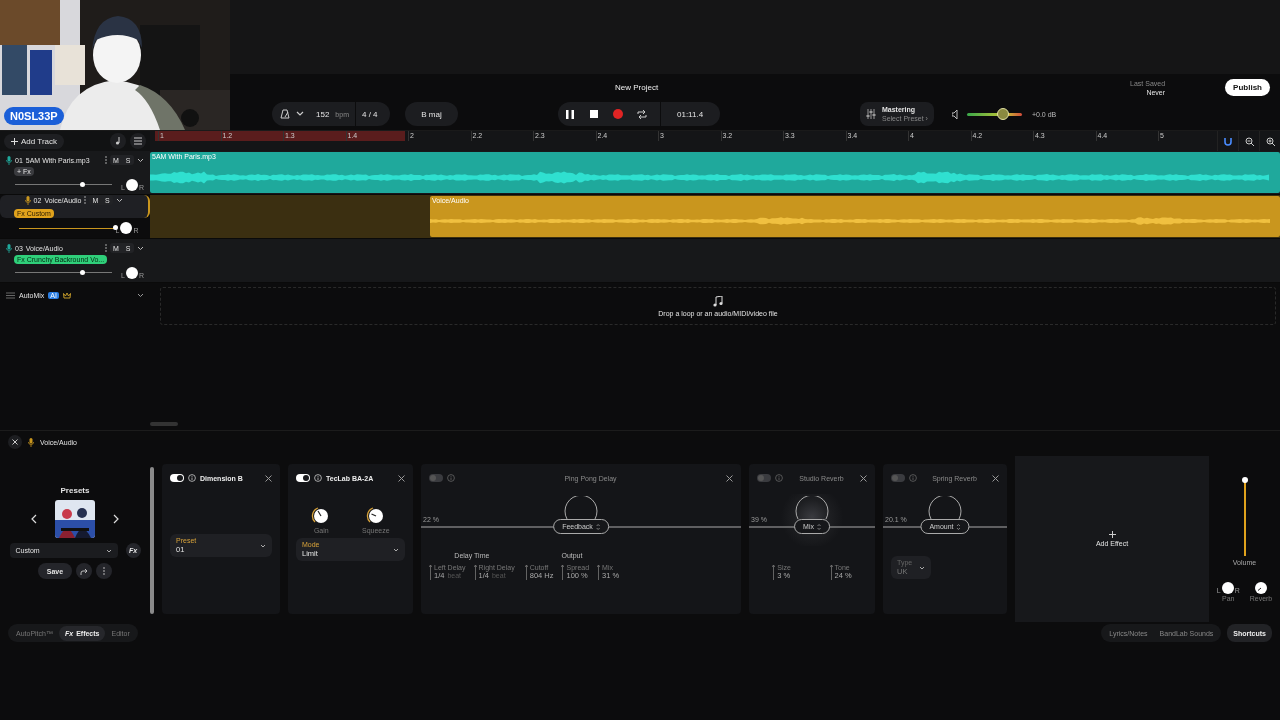 The height and width of the screenshot is (720, 1280). I want to click on music-note-icon, so click(718, 301).